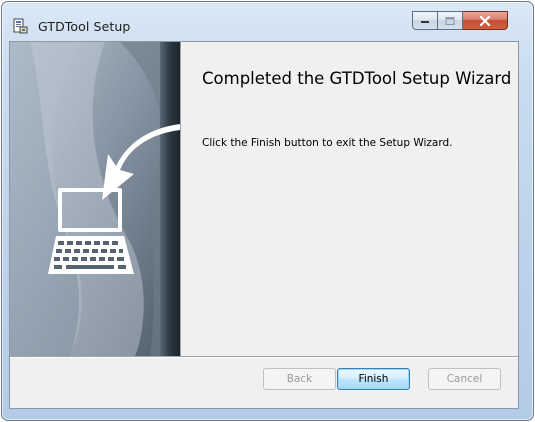 Image resolution: width=535 pixels, height=422 pixels. I want to click on close-icon, so click(485, 20).